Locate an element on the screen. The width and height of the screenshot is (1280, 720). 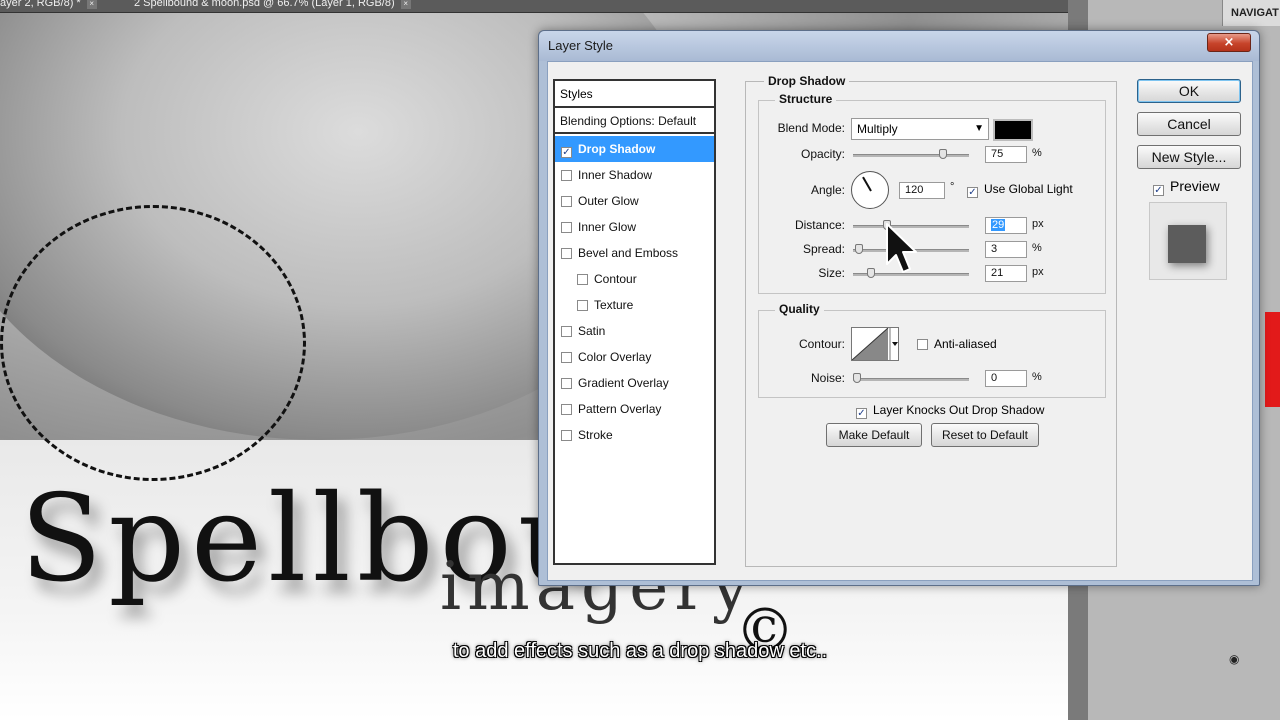
stroke-checkbox is located at coordinates (566, 435).